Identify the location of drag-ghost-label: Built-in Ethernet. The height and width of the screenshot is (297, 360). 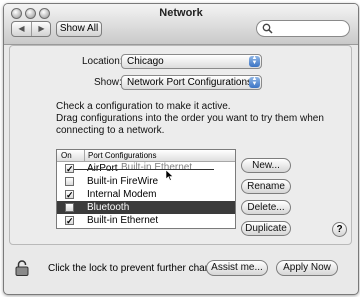
(157, 167).